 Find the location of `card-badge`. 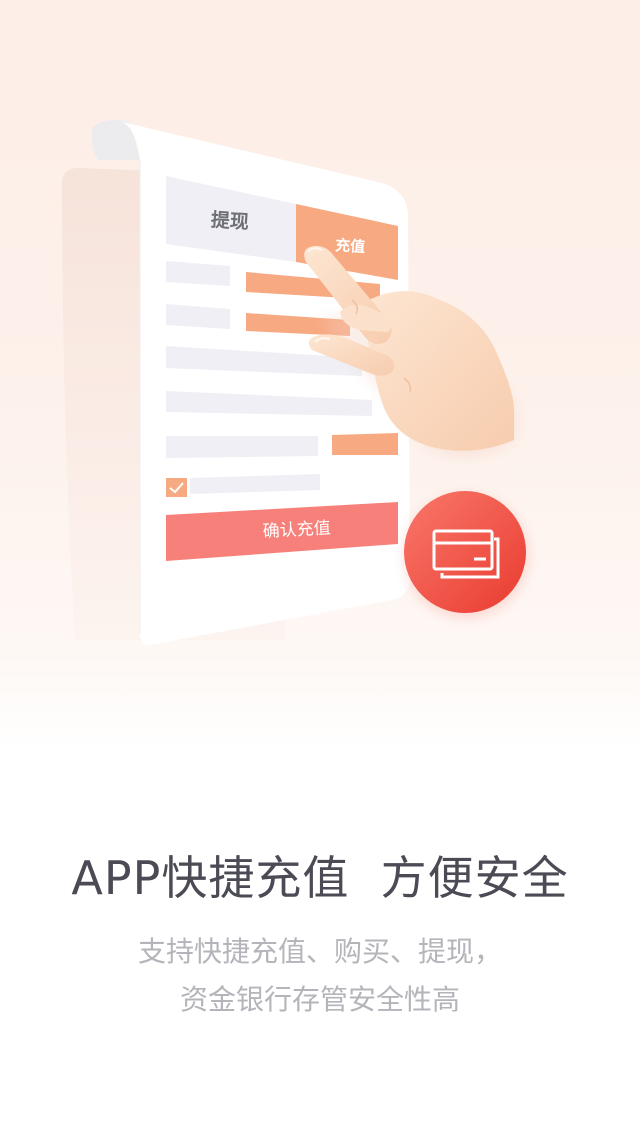

card-badge is located at coordinates (465, 552).